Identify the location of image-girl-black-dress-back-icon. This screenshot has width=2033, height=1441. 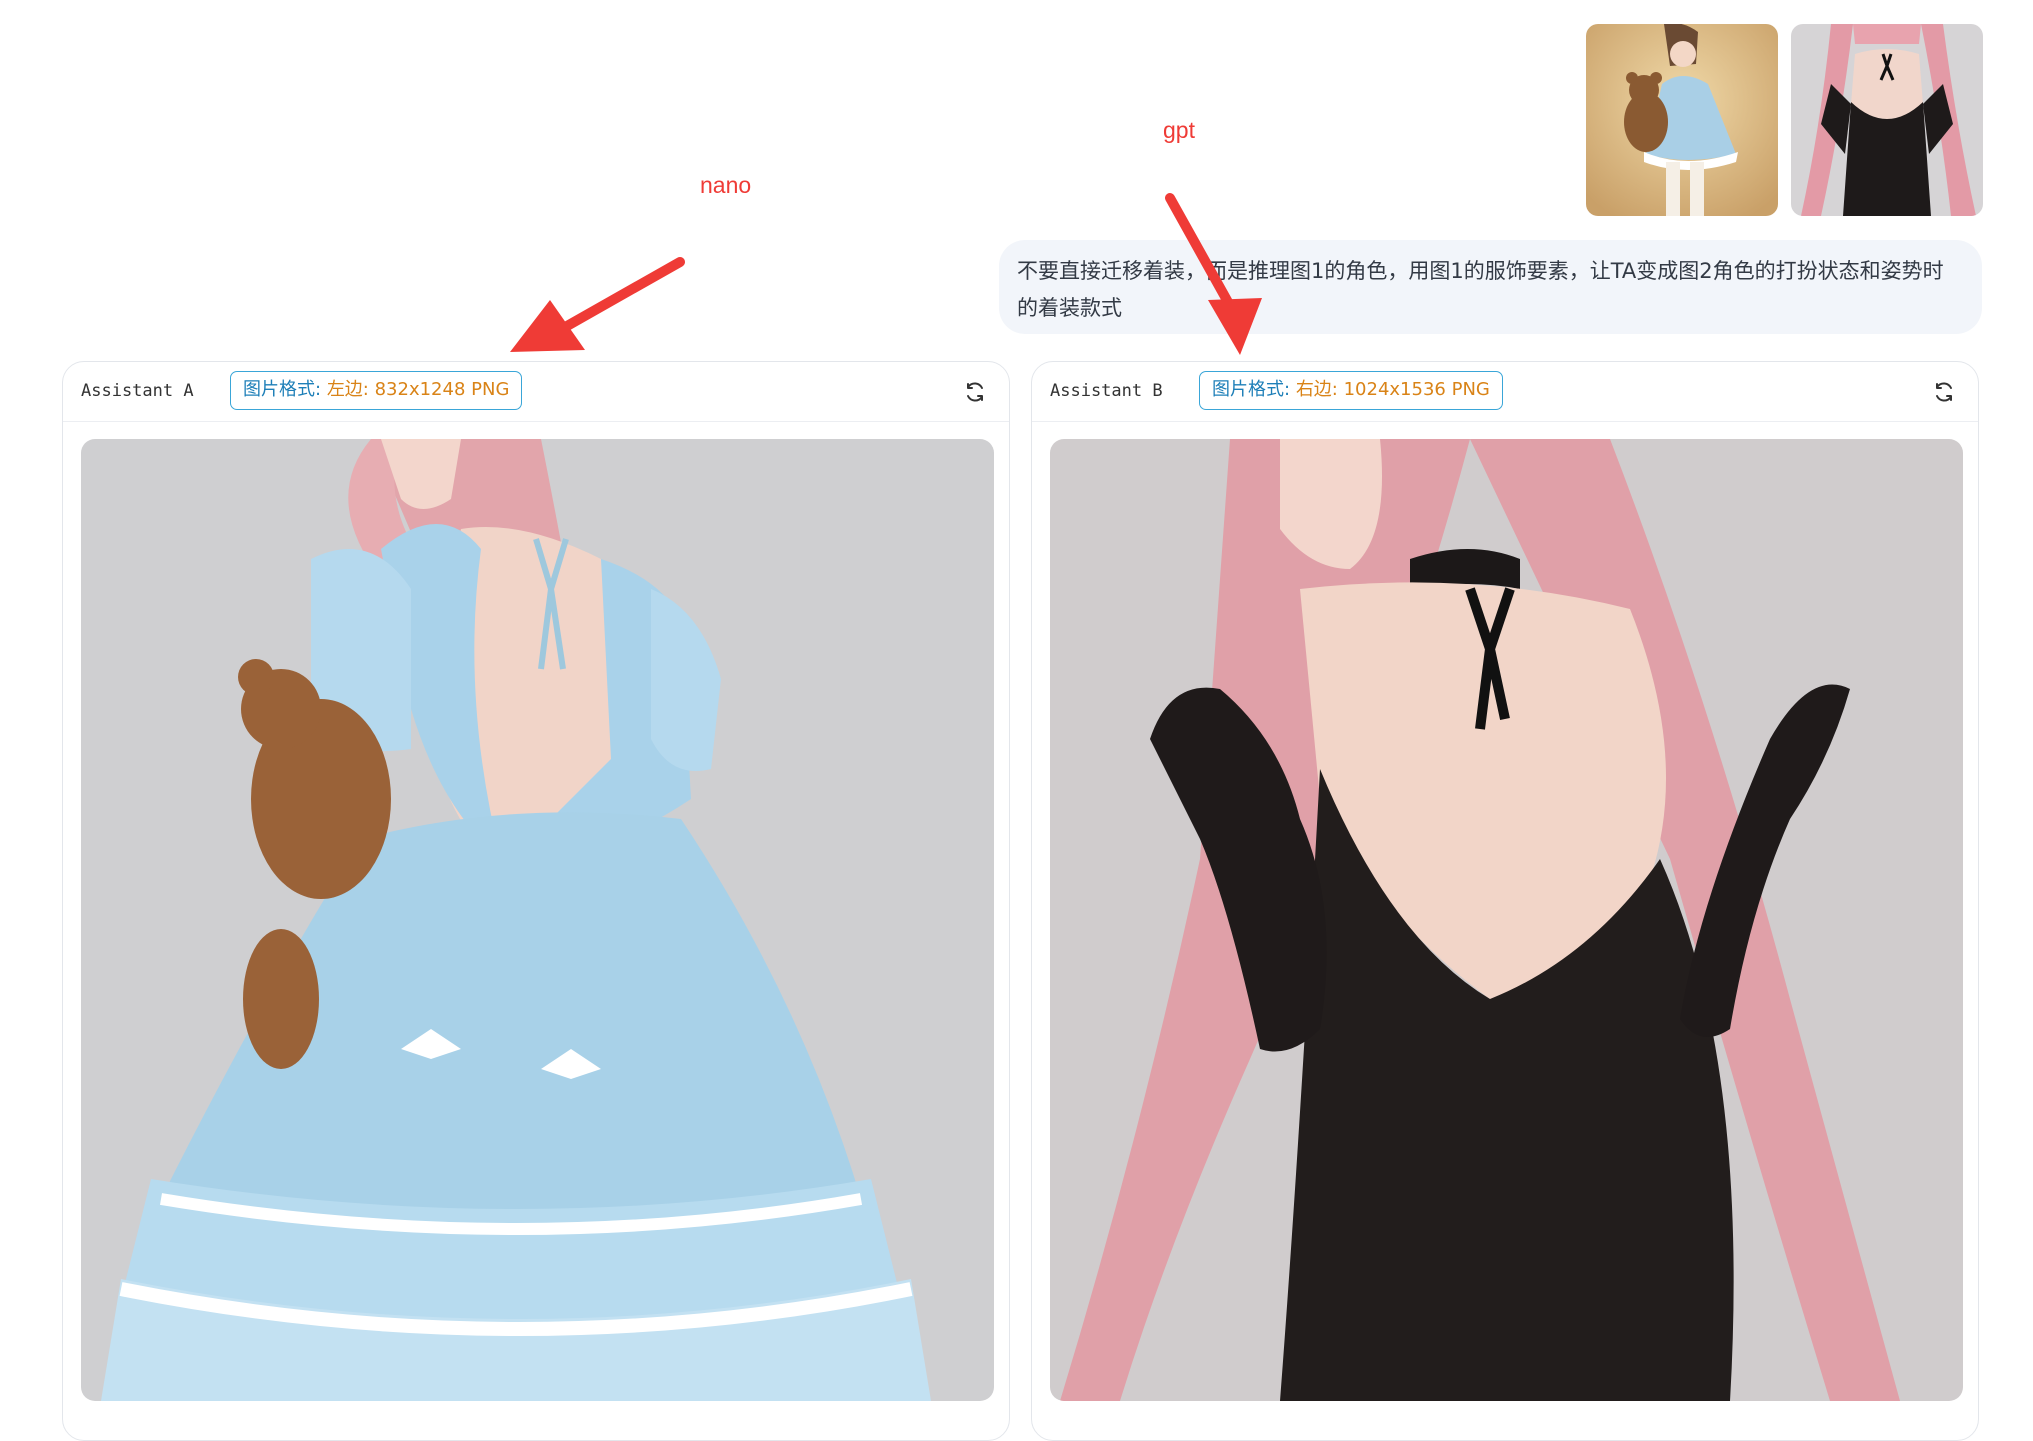
(1887, 120).